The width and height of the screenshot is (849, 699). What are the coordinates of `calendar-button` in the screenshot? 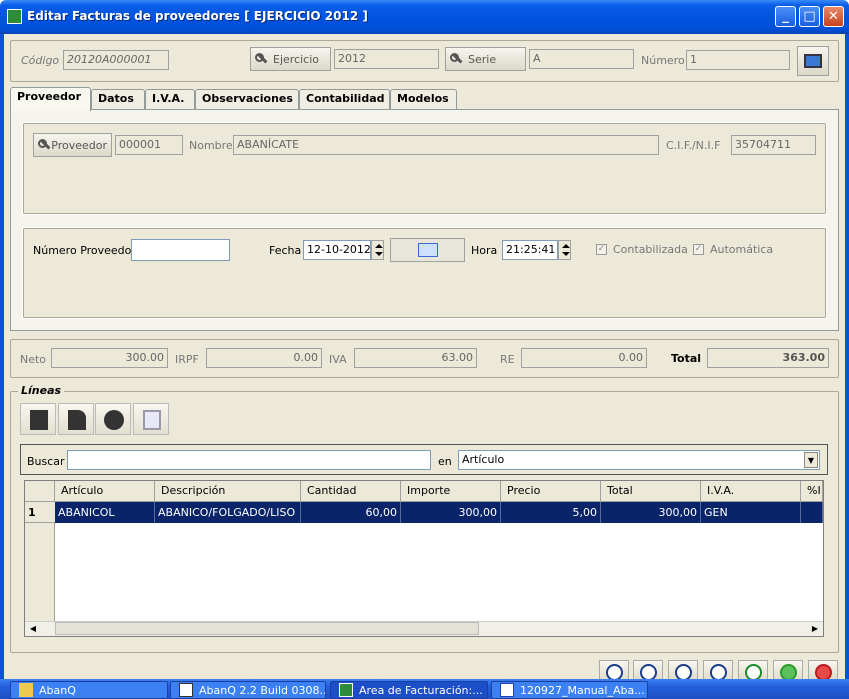 It's located at (427, 250).